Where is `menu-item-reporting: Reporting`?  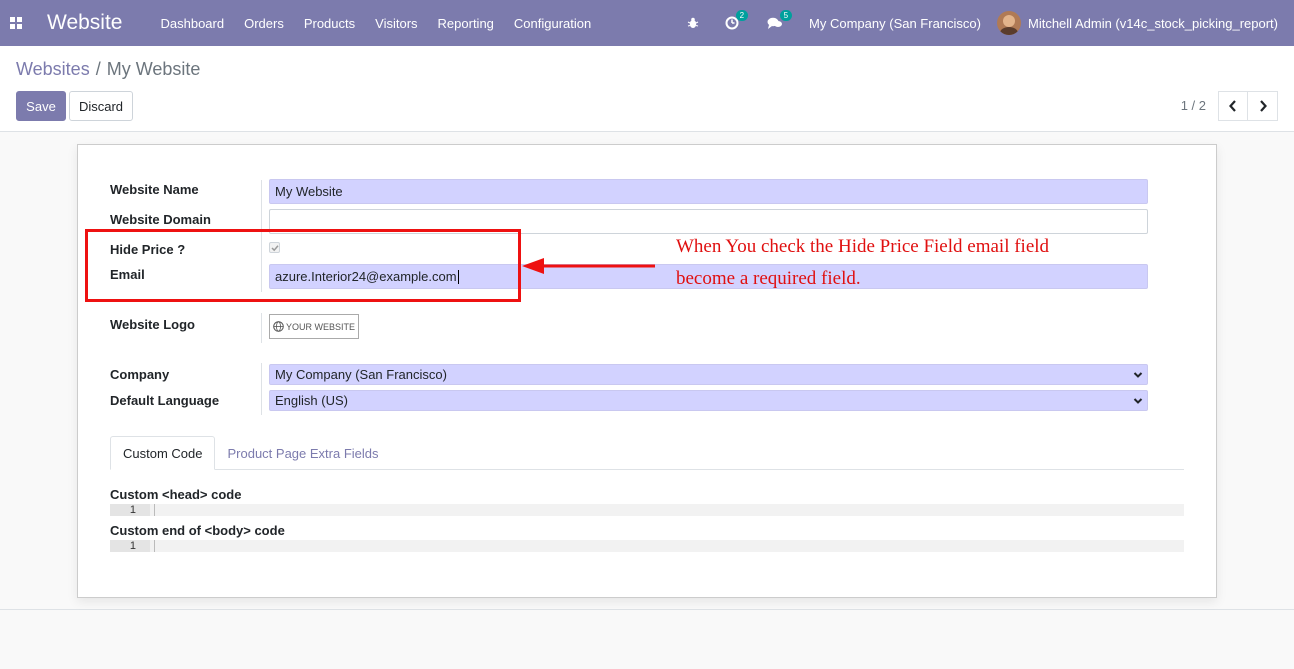
menu-item-reporting: Reporting is located at coordinates (466, 23).